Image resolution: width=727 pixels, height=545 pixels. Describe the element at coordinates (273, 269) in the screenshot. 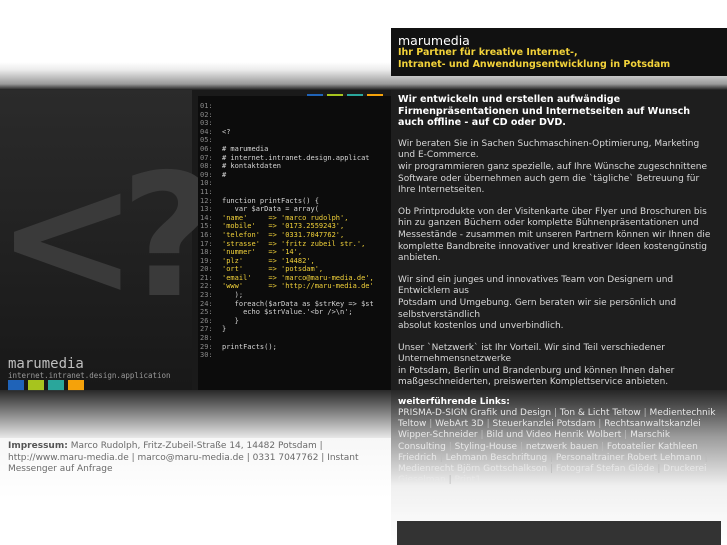

I see `code-line: 'ort' => 'potsdam',` at that location.